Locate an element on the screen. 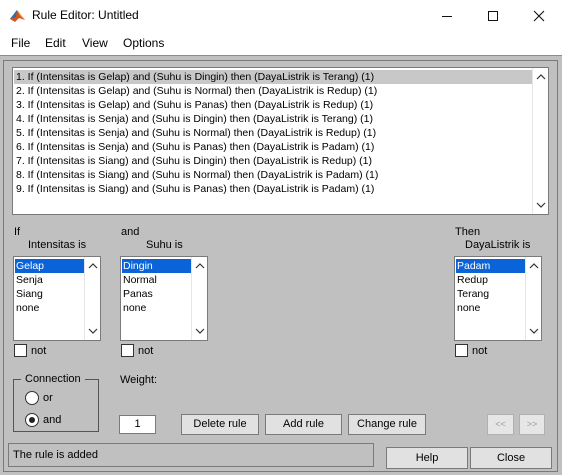 Image resolution: width=562 pixels, height=475 pixels. radio-selected-dot is located at coordinates (32, 420).